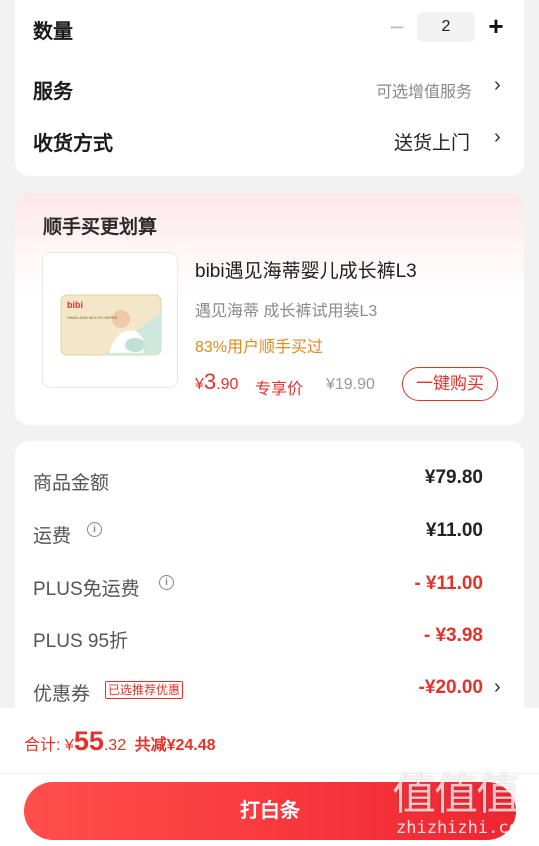 This screenshot has width=539, height=846. Describe the element at coordinates (115, 745) in the screenshot. I see `total-dec: .32` at that location.